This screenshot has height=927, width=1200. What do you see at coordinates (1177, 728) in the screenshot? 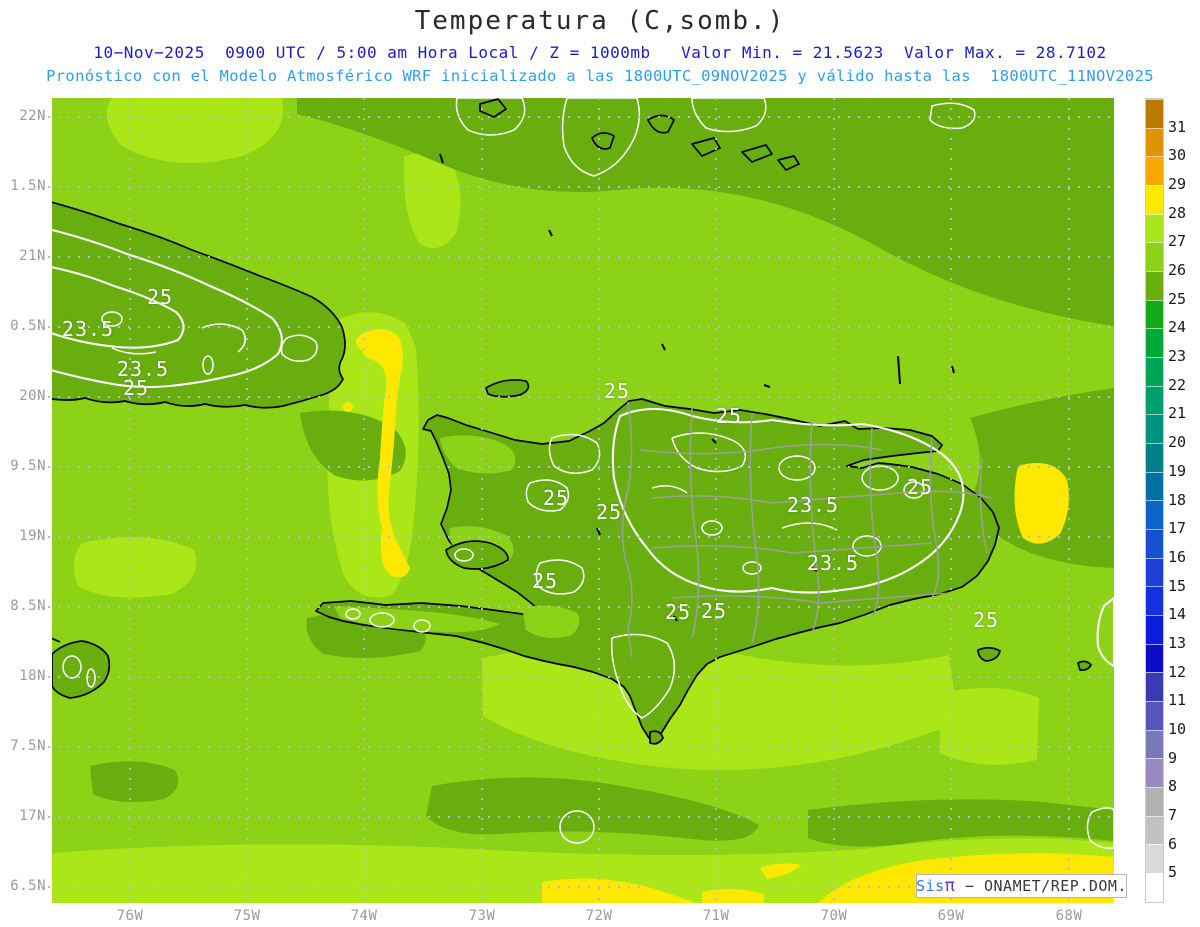
I see `colorbar-tick-label: 10` at bounding box center [1177, 728].